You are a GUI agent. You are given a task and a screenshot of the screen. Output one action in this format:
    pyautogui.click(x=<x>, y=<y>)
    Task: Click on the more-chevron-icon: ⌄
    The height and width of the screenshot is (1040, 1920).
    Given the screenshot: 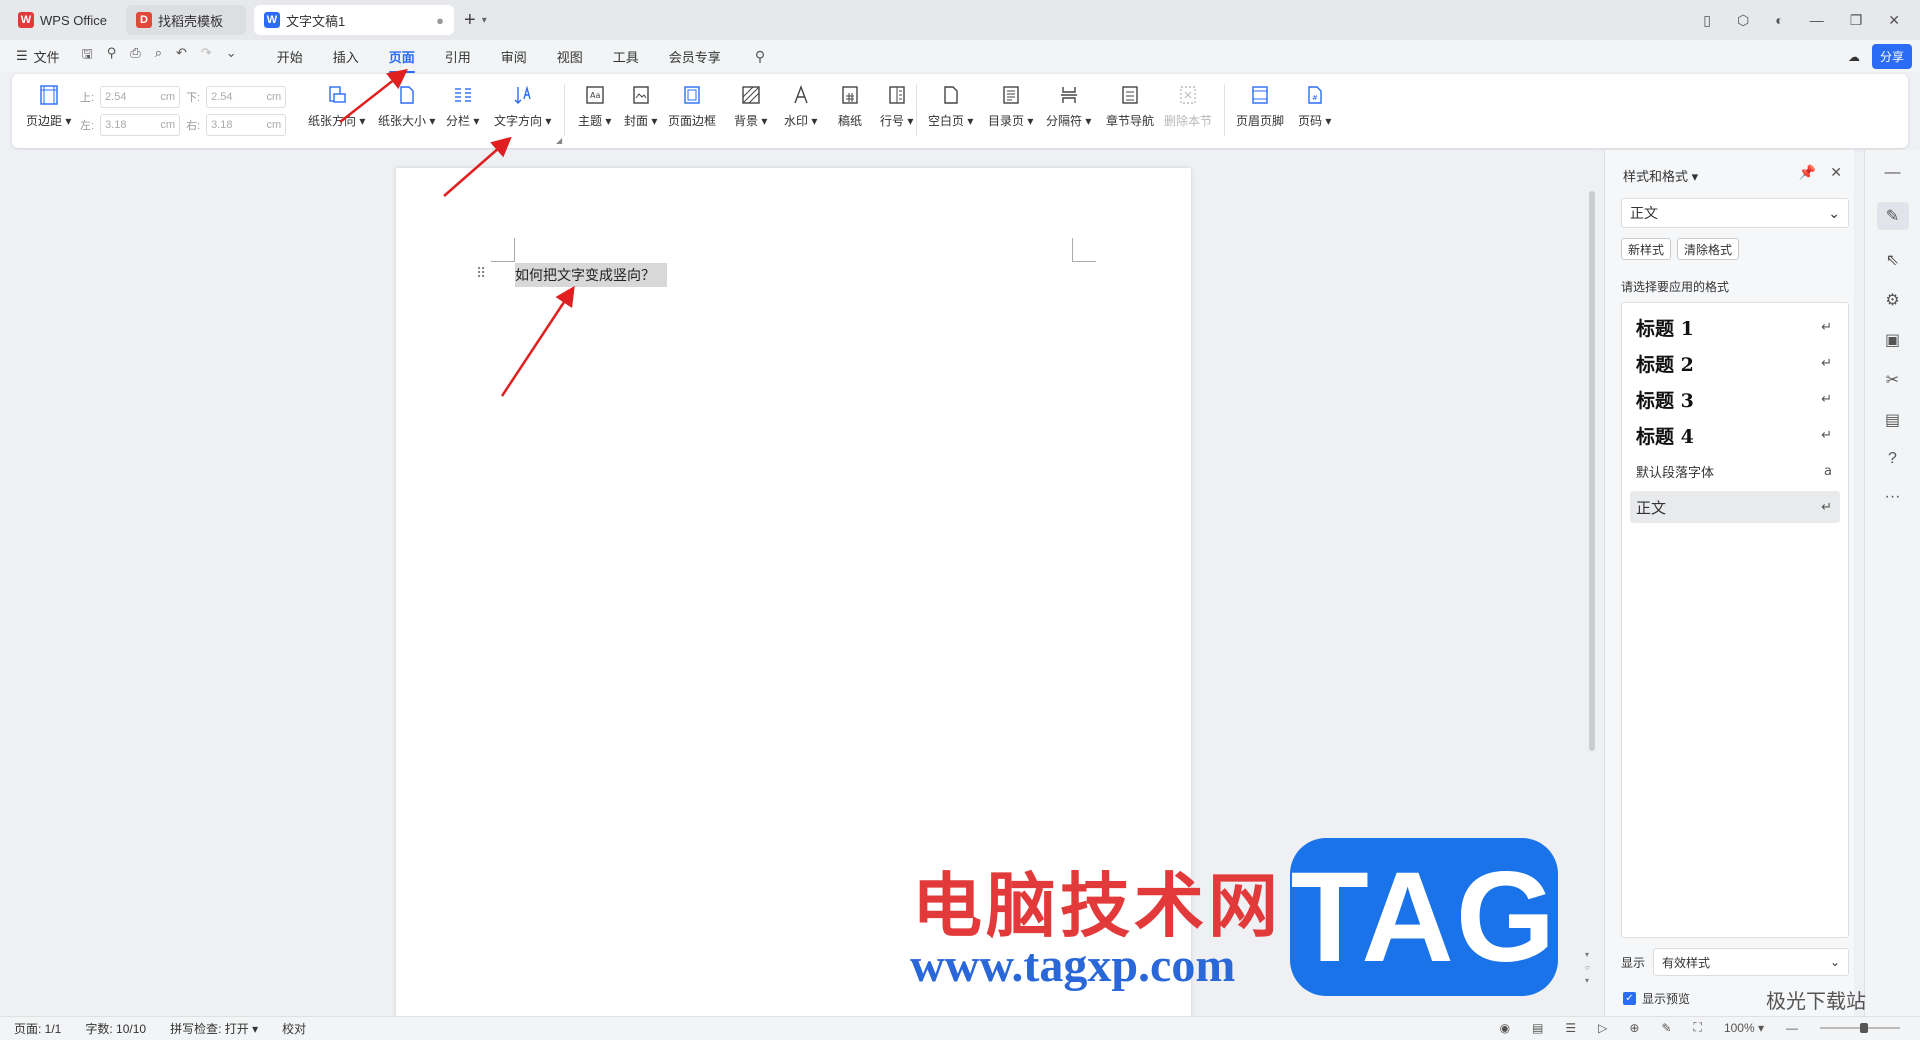 What is the action you would take?
    pyautogui.click(x=231, y=56)
    